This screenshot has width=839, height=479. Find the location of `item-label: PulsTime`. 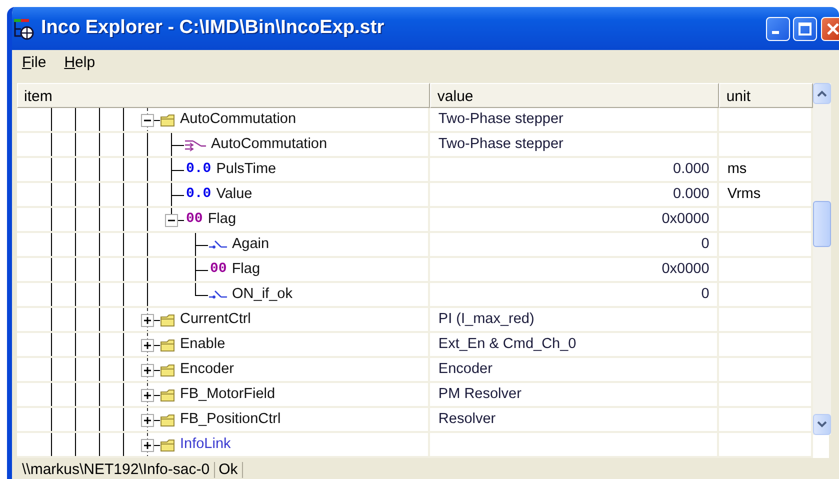

item-label: PulsTime is located at coordinates (246, 169).